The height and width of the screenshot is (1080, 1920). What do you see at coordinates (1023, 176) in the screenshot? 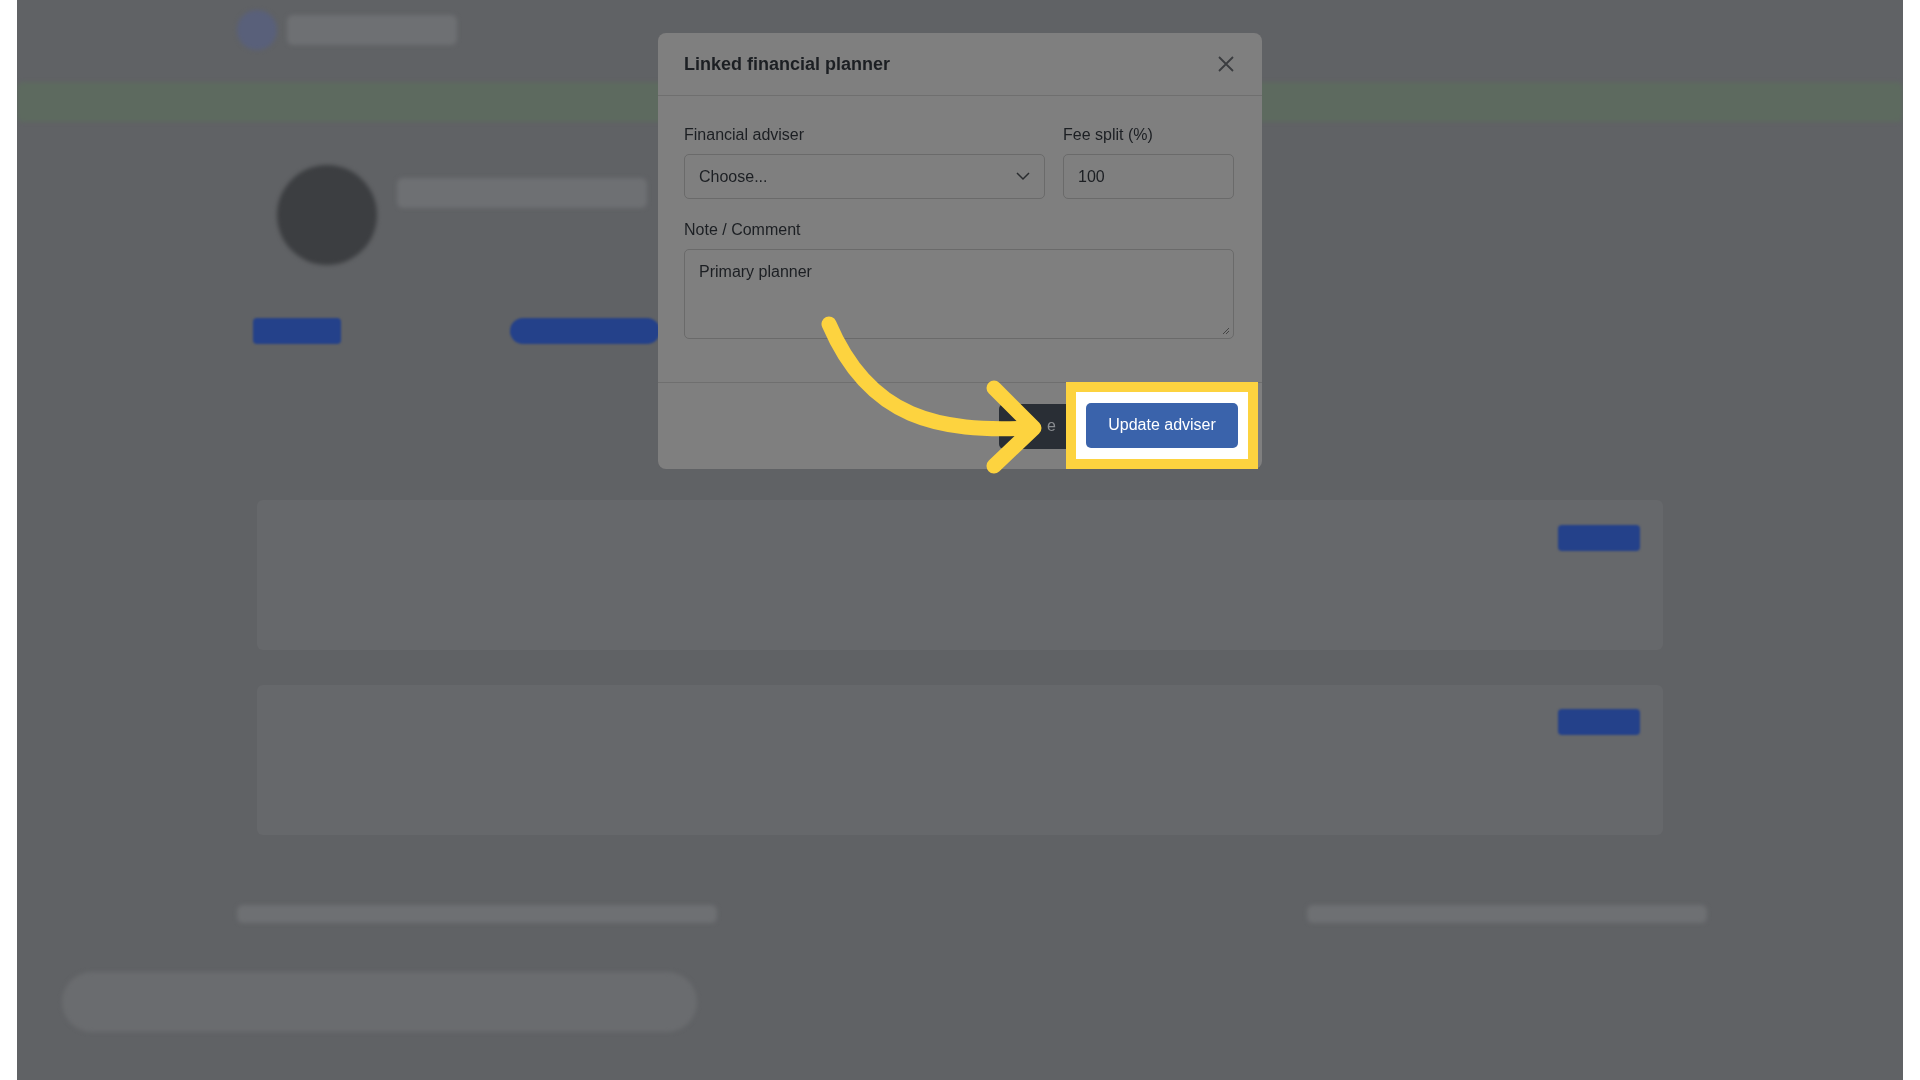
I see `chevron-down-icon` at bounding box center [1023, 176].